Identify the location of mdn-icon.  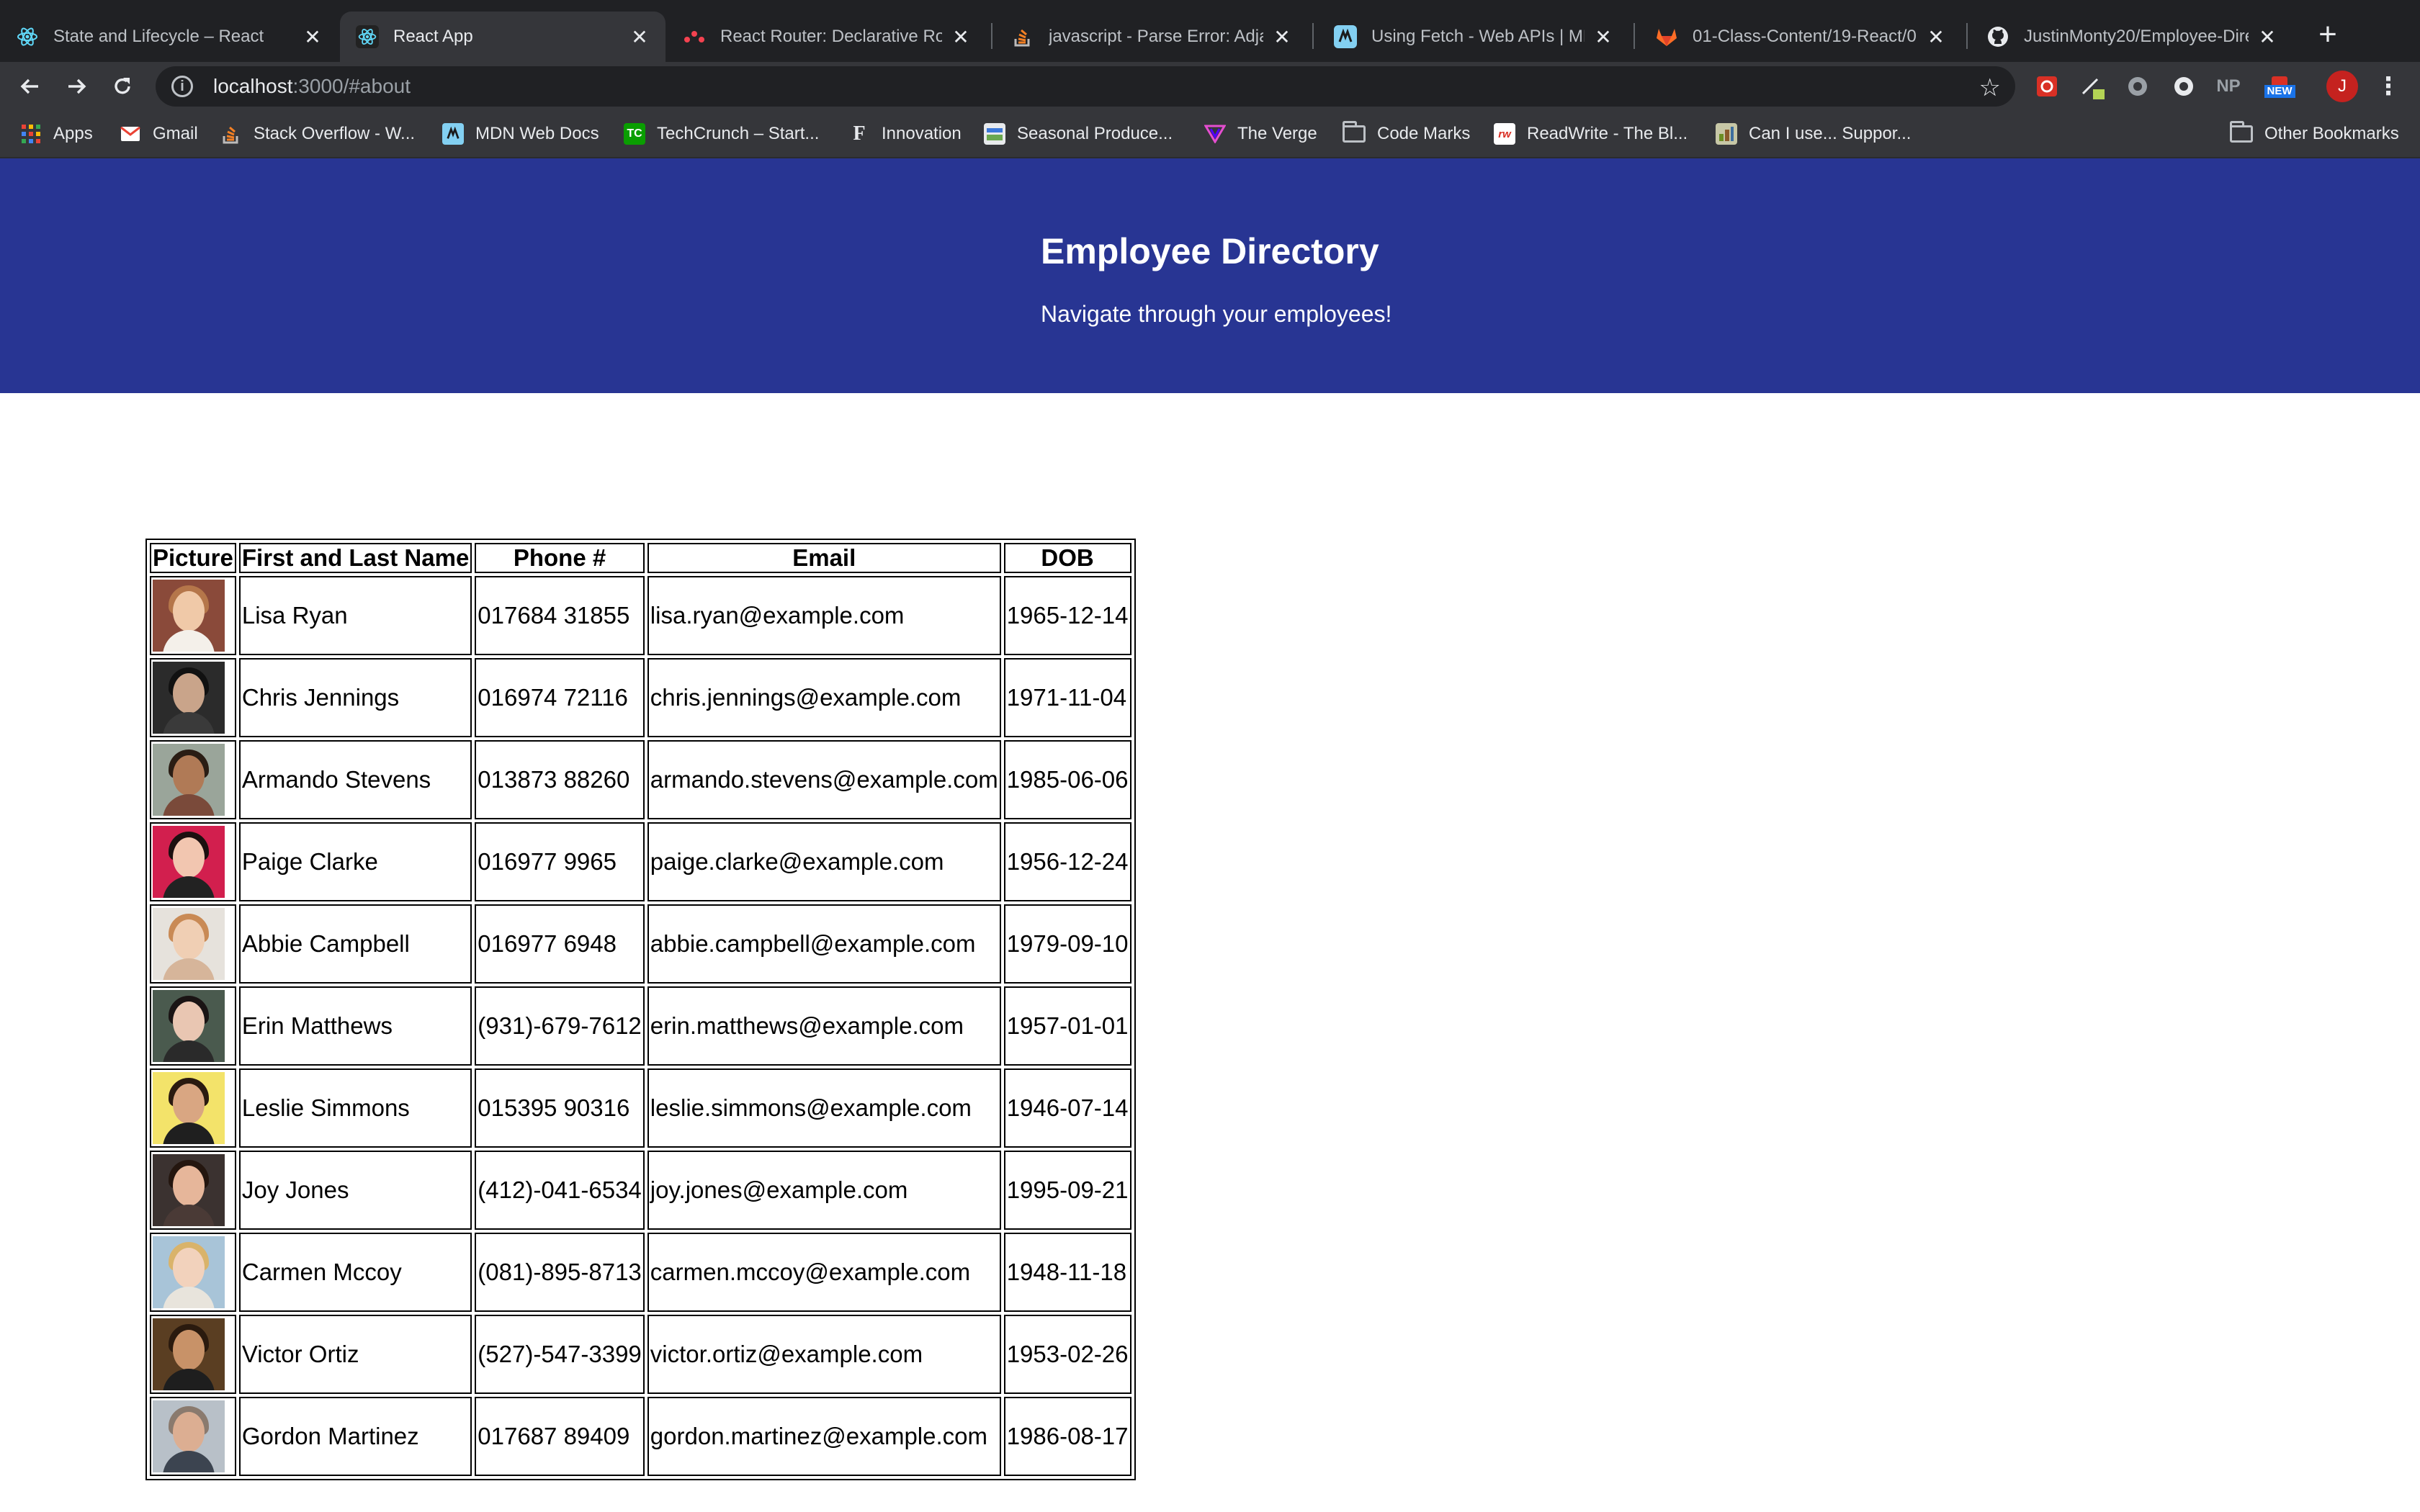
(453, 134).